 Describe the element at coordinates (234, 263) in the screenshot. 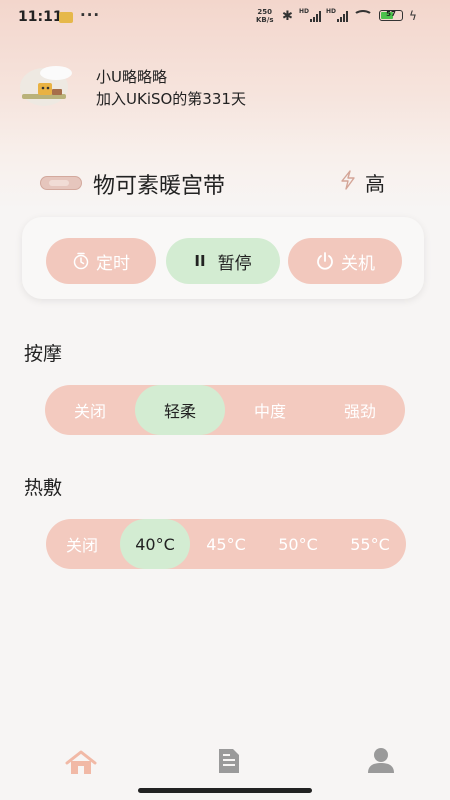

I see `pause-label: 暂停` at that location.